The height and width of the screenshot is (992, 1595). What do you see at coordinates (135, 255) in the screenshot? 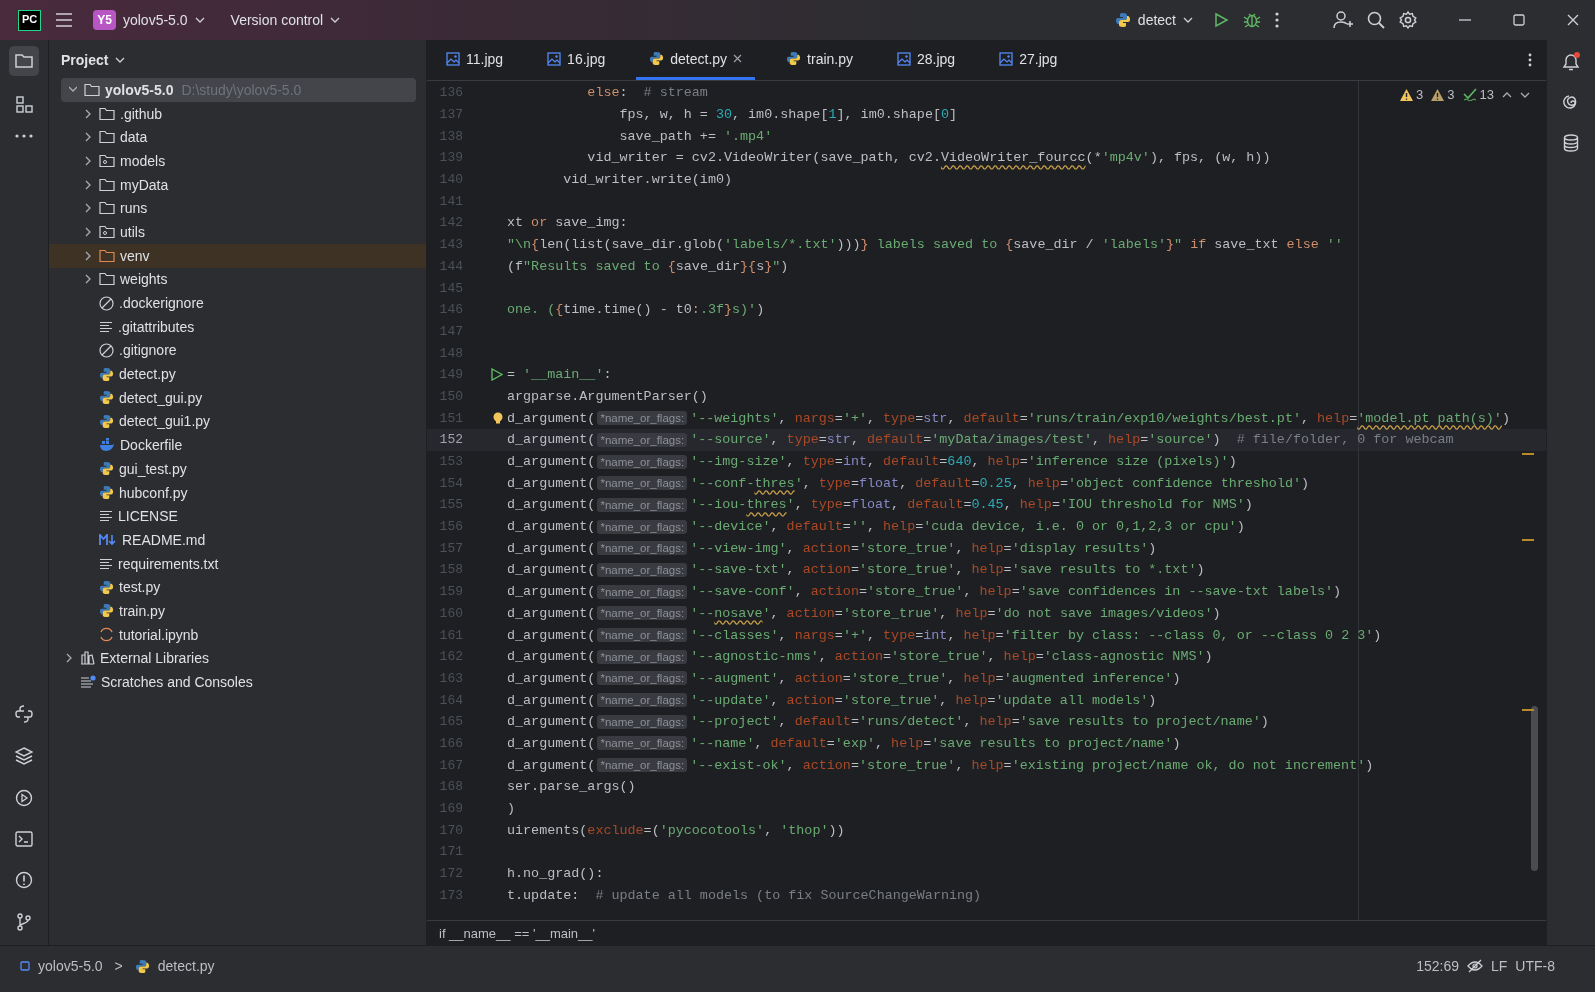
I see `tree-item-label: venv` at bounding box center [135, 255].